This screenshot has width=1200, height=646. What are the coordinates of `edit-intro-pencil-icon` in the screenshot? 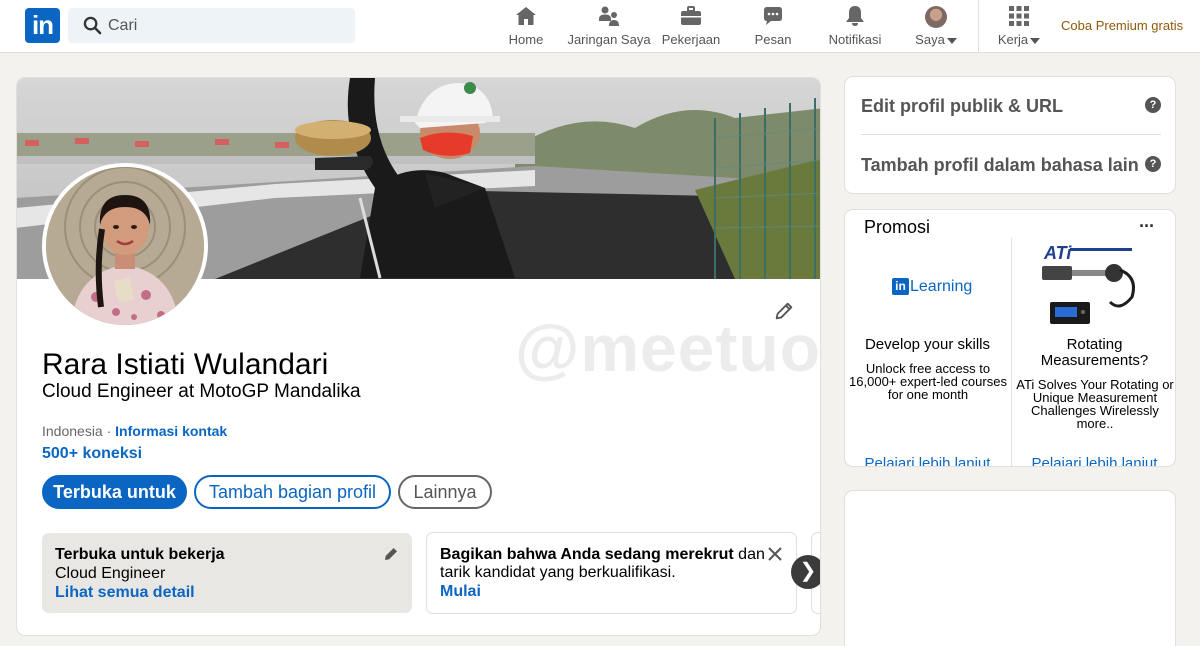 It's located at (784, 311).